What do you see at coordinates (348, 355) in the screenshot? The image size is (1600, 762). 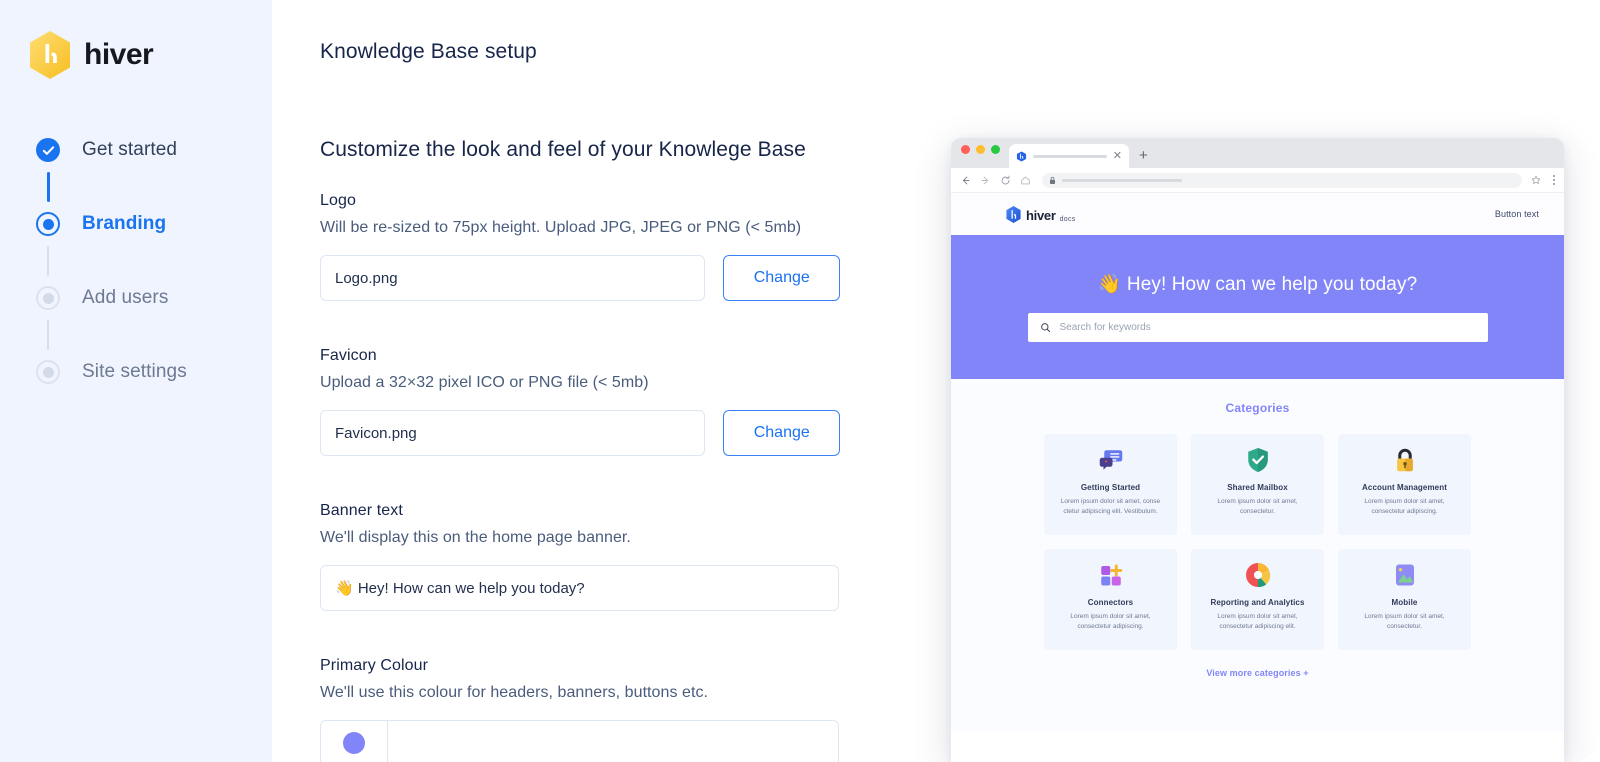 I see `field-label: Favicon` at bounding box center [348, 355].